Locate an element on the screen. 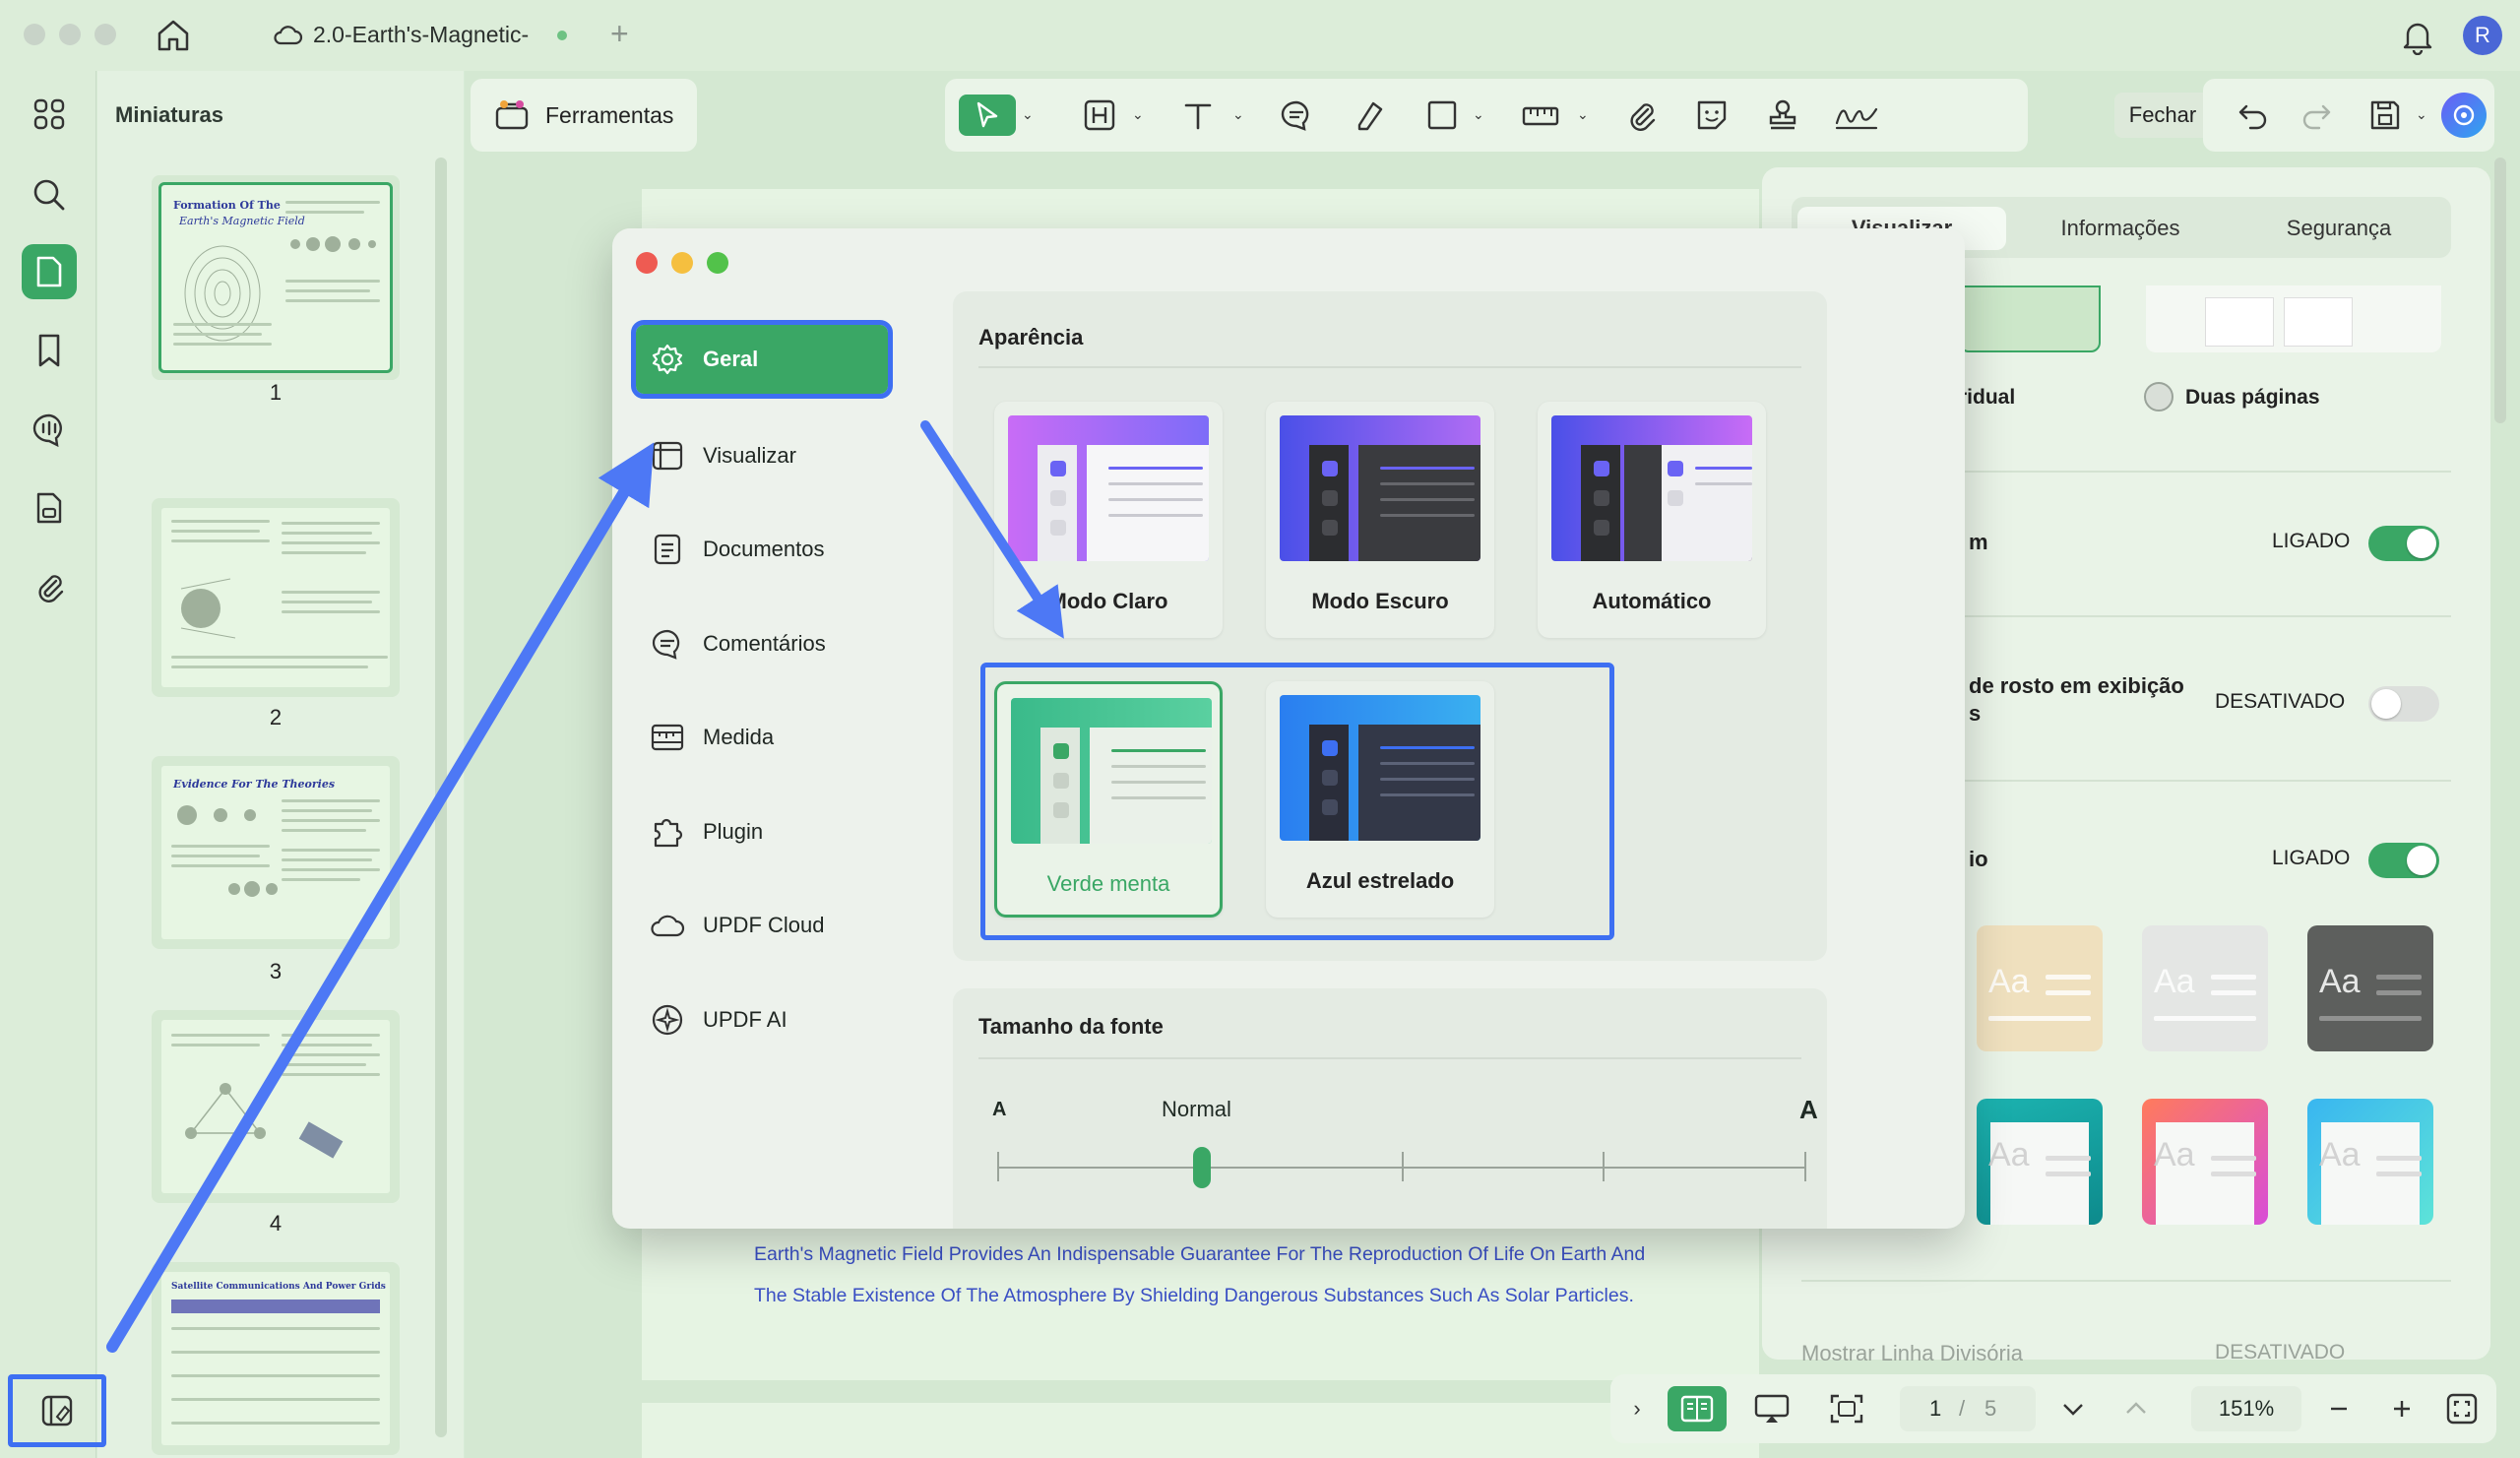 This screenshot has height=1458, width=2520. thumb-subtitle: Earth's Magnetic Field is located at coordinates (242, 221).